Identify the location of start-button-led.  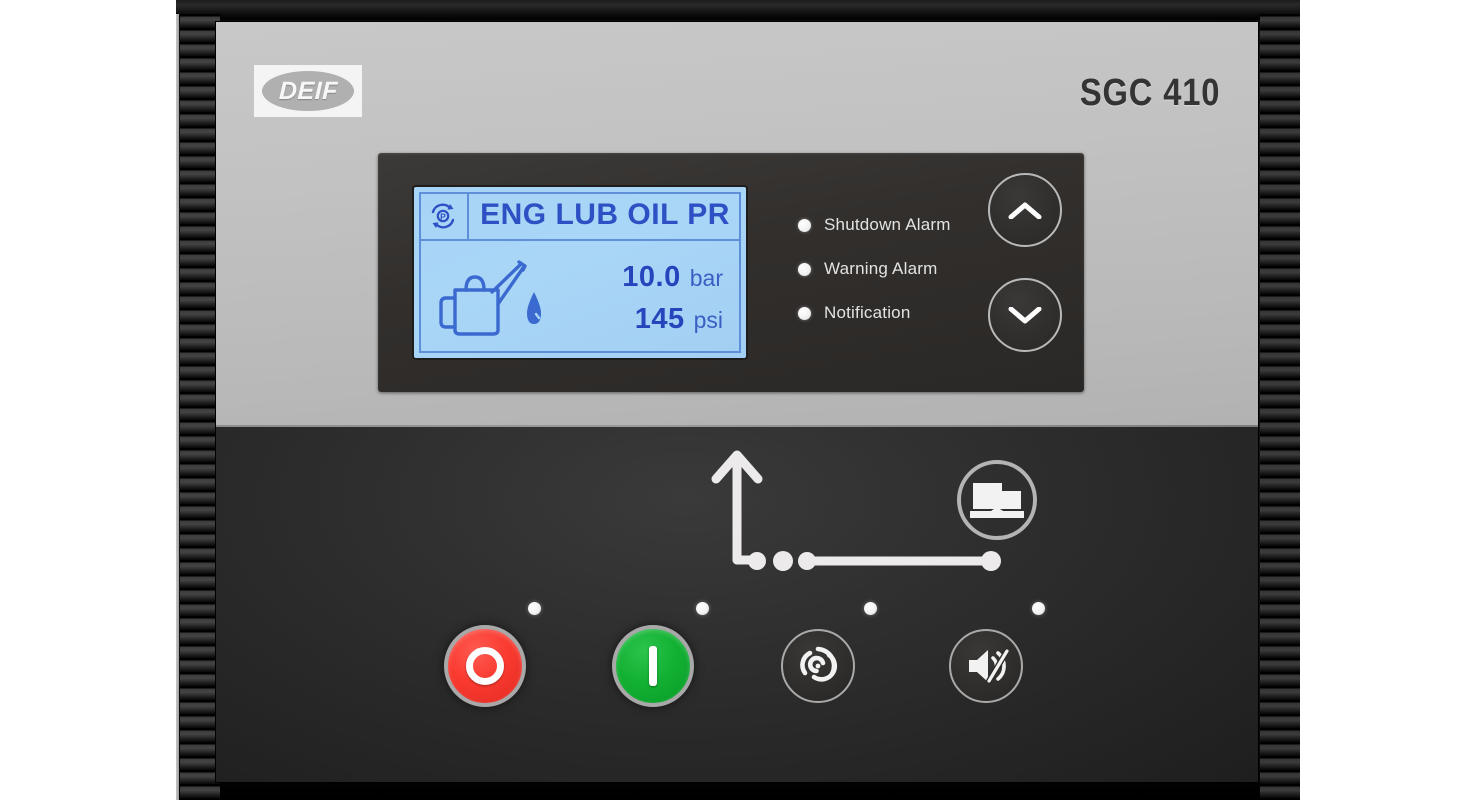
(702, 608).